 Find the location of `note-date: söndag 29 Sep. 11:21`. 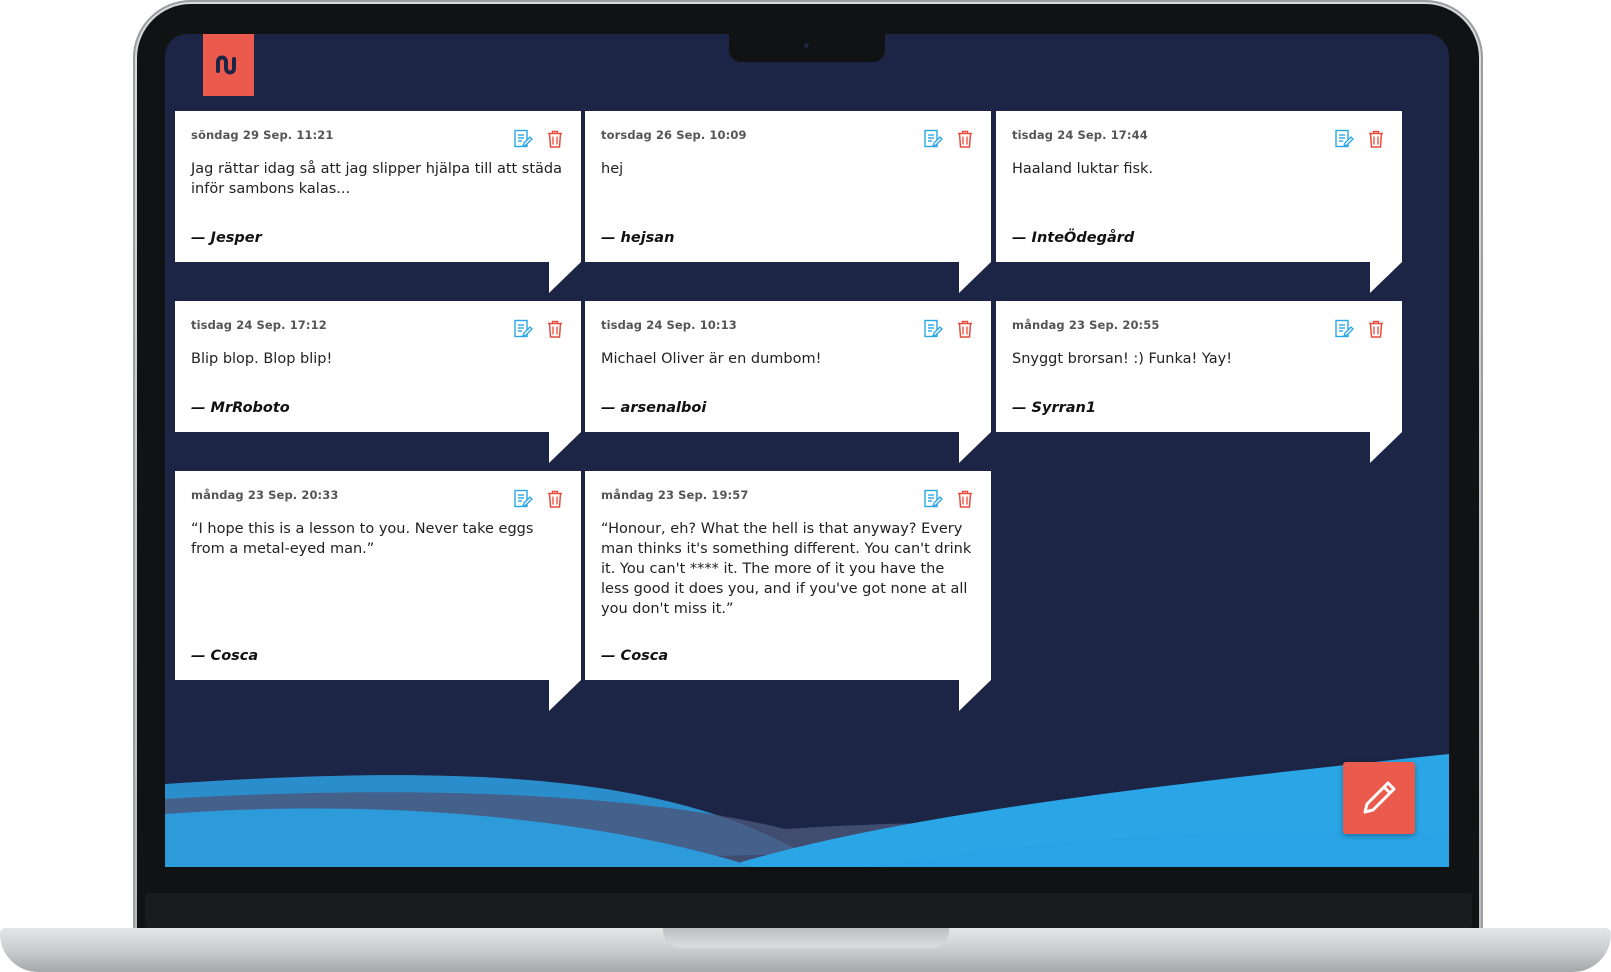

note-date: söndag 29 Sep. 11:21 is located at coordinates (262, 135).